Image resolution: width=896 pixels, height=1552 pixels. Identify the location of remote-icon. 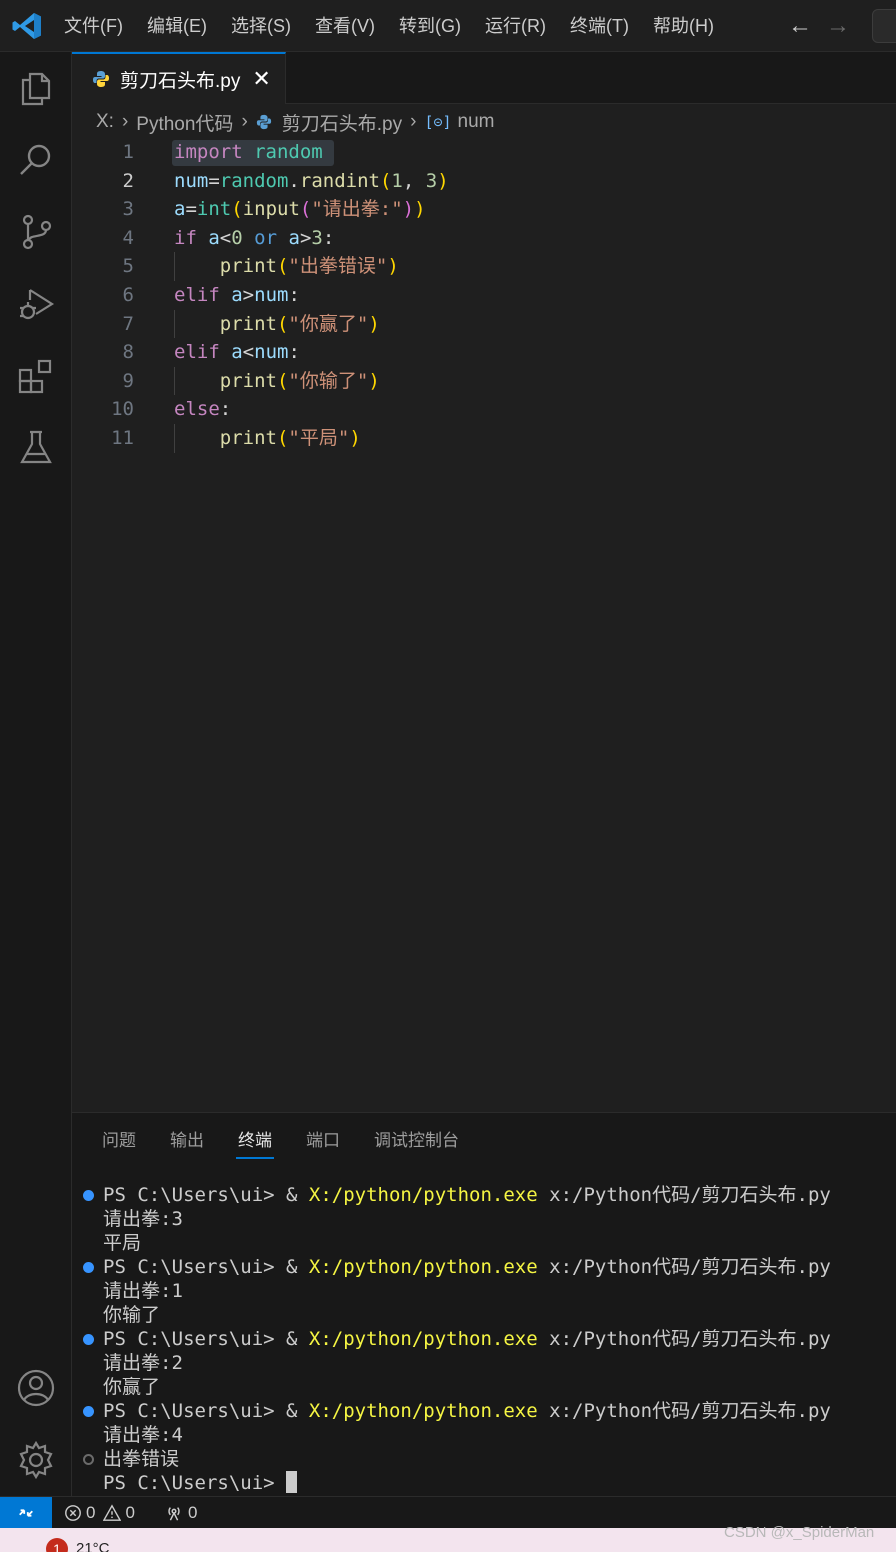
(26, 1513).